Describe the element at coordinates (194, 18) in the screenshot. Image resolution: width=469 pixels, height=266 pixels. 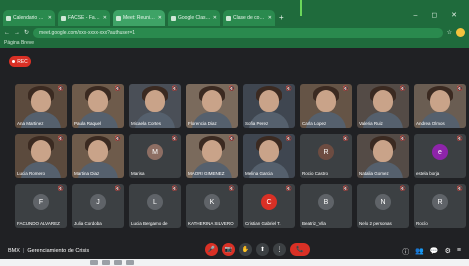
I see `tab: Google Classroom - Inicio✕` at that location.